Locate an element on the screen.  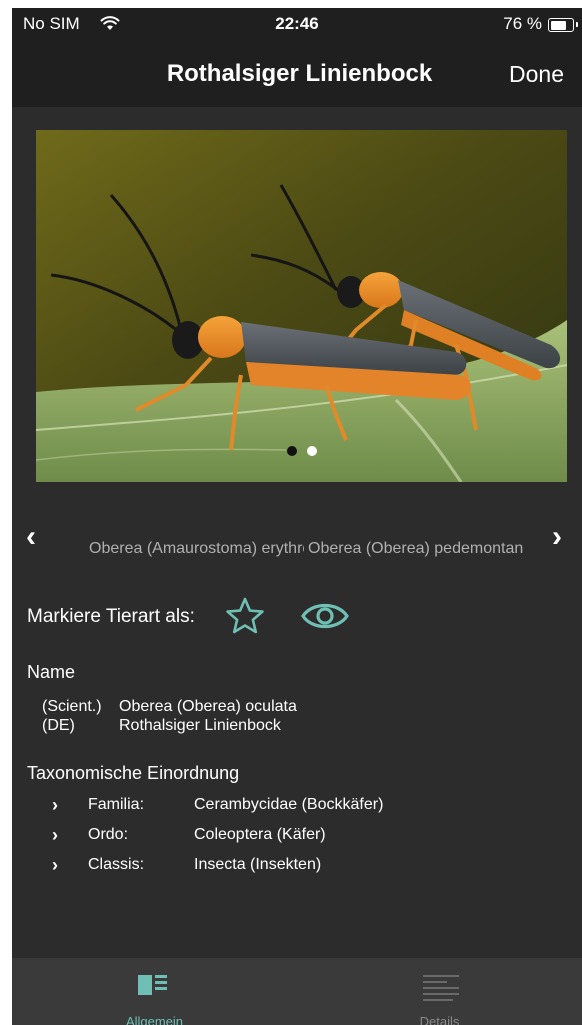
tab-allgemein: Allgemein is located at coordinates (154, 991).